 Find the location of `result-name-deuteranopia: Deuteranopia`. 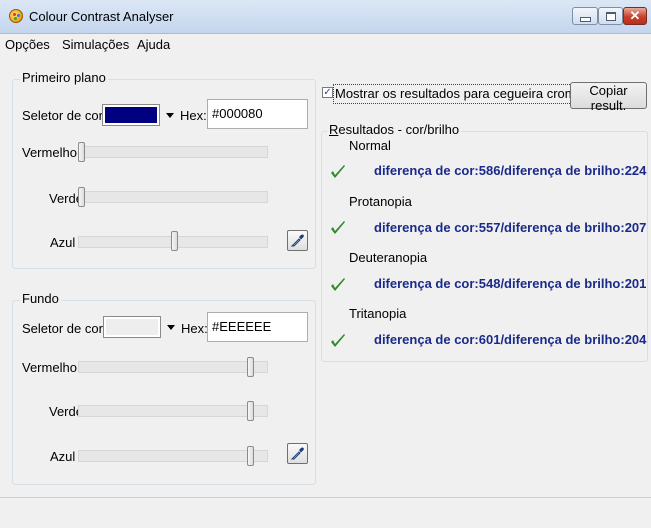

result-name-deuteranopia: Deuteranopia is located at coordinates (388, 257).